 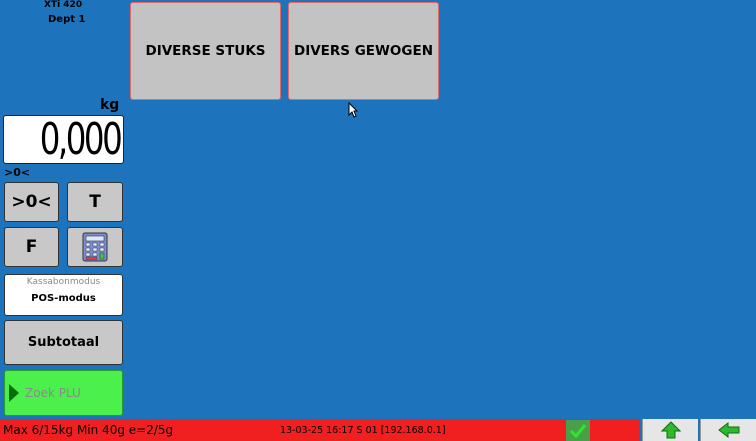 I want to click on plu-tile-divers-gewogen: DIVERS GEWOGEN, so click(x=363, y=51).